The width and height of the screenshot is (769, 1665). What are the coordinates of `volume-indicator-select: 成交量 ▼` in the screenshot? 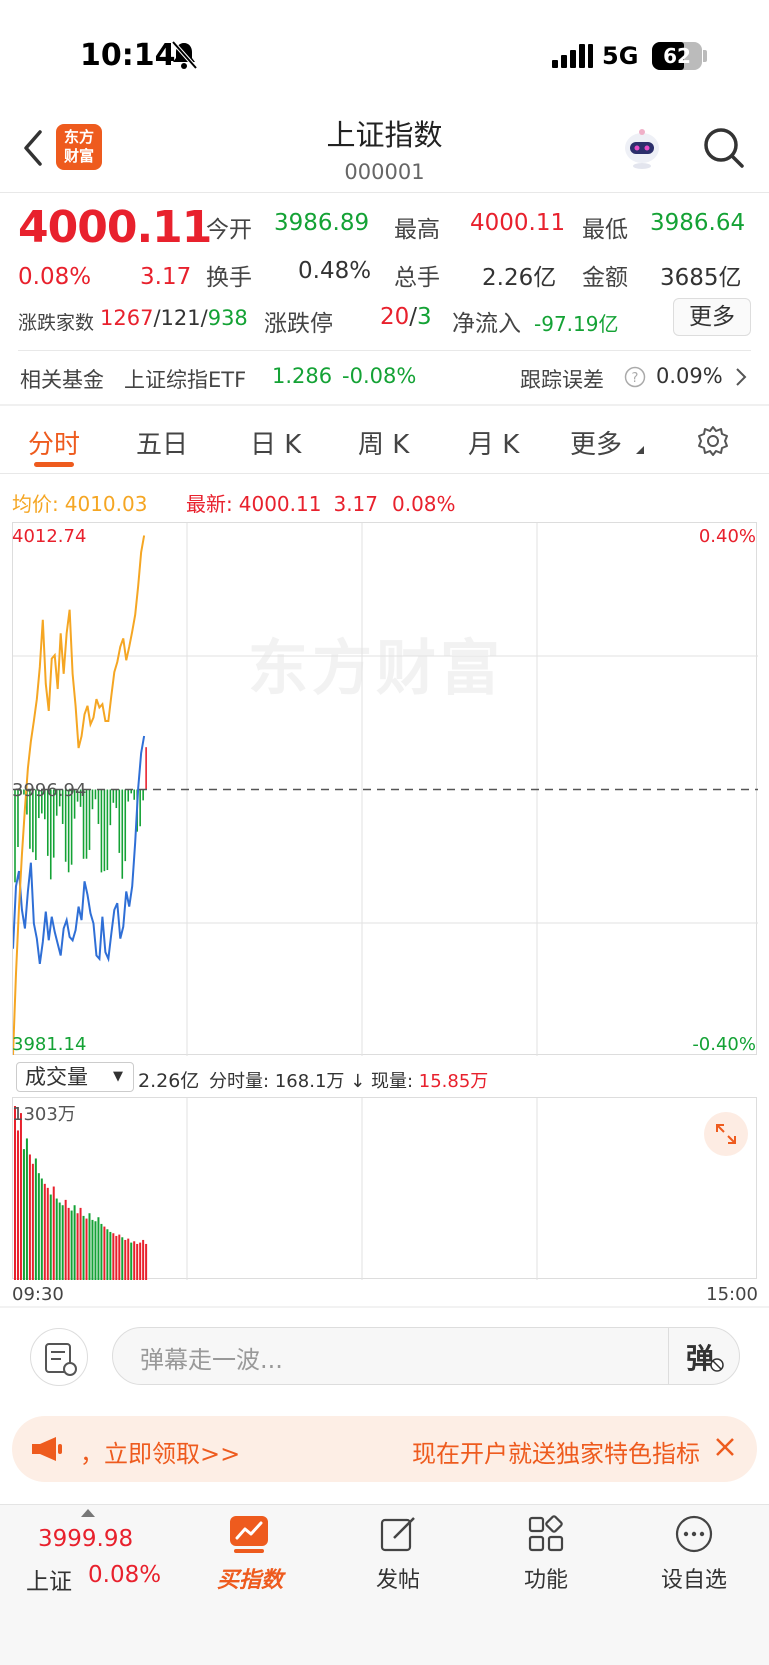 It's located at (75, 1077).